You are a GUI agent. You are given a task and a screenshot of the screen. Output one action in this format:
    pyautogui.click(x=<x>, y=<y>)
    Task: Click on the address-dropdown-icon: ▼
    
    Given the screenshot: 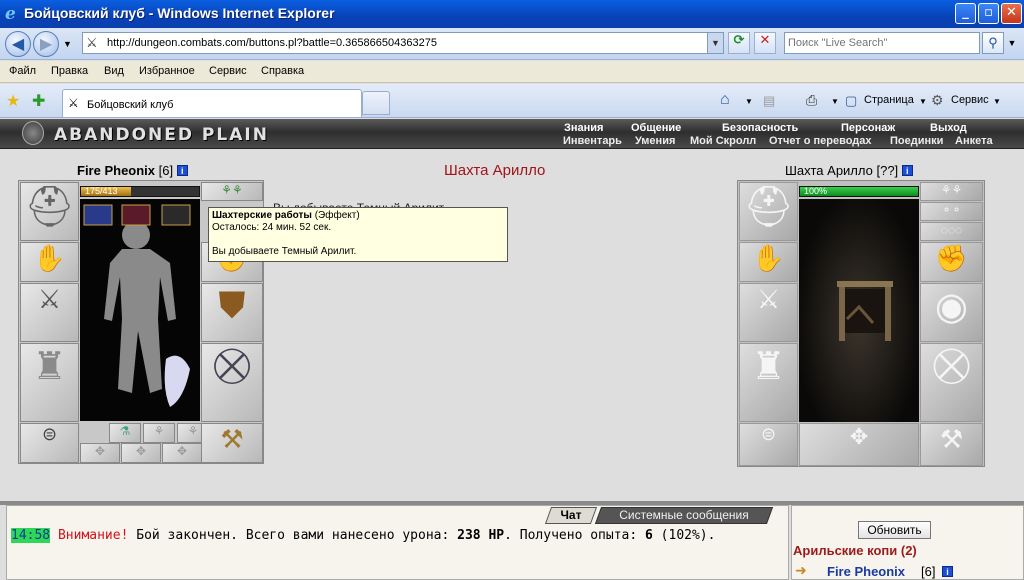 What is the action you would take?
    pyautogui.click(x=715, y=43)
    